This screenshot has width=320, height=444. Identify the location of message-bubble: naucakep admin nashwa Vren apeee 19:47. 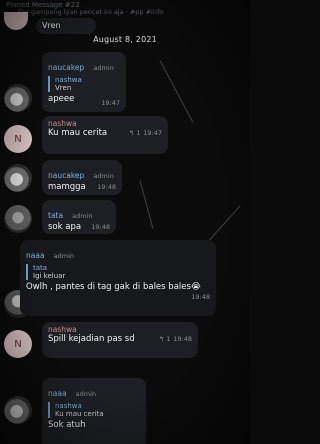
(84, 82).